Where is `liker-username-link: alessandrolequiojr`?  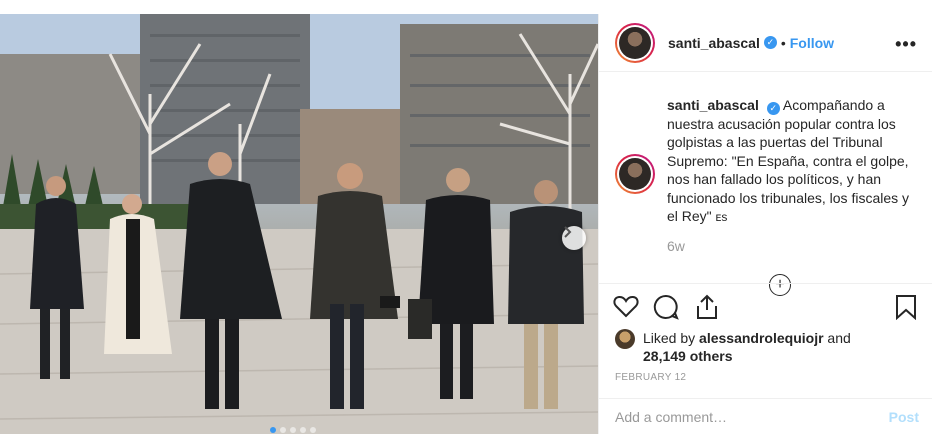 liker-username-link: alessandrolequiojr is located at coordinates (761, 338).